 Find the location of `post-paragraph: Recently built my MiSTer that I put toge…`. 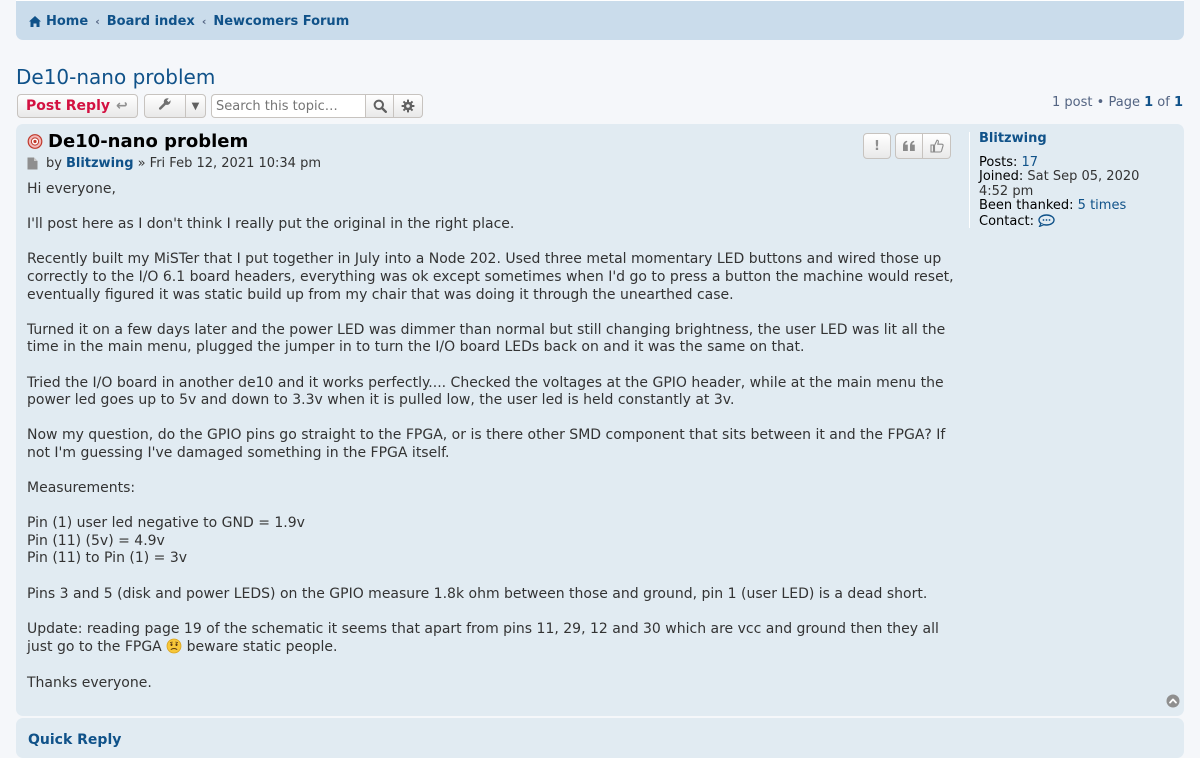

post-paragraph: Recently built my MiSTer that I put toge… is located at coordinates (490, 277).